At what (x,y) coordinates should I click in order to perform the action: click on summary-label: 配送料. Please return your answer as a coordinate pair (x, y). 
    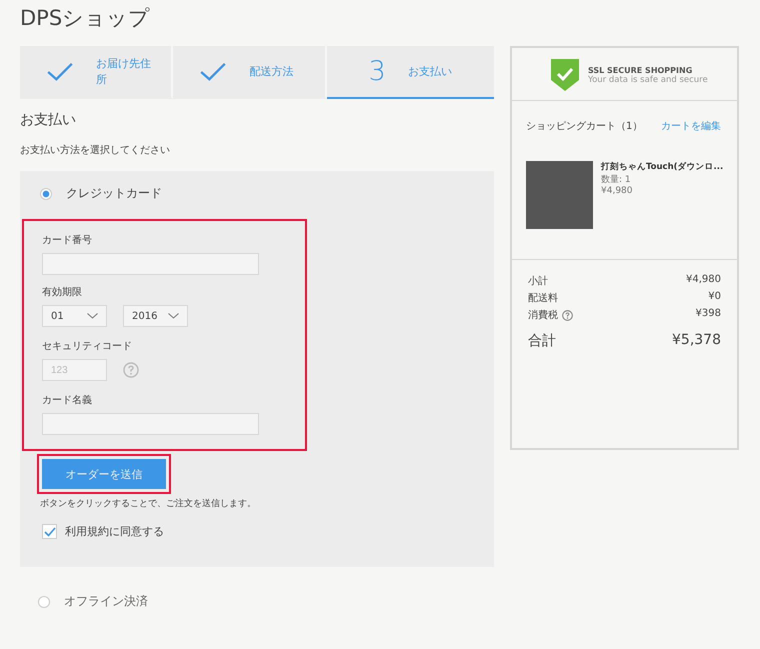
    Looking at the image, I should click on (543, 298).